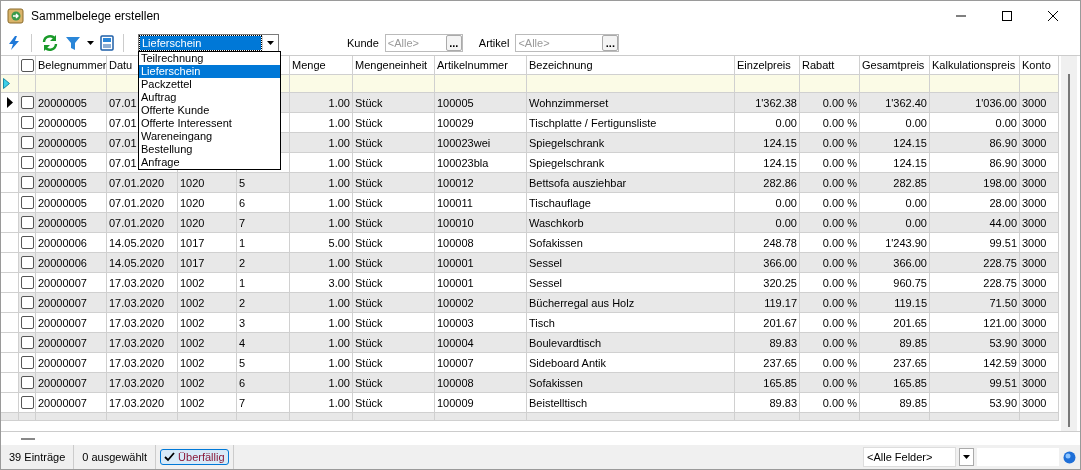 Image resolution: width=1081 pixels, height=470 pixels. Describe the element at coordinates (50, 43) in the screenshot. I see `refresh-icon` at that location.